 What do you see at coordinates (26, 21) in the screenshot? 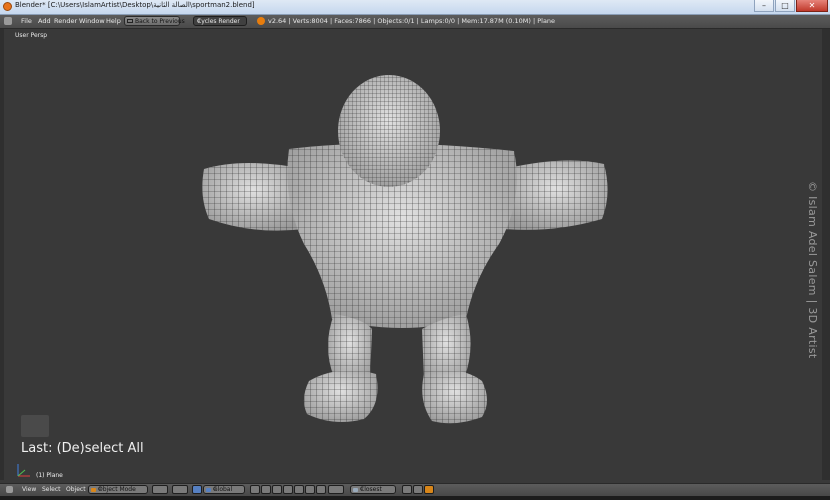
I see `menu-file: File` at bounding box center [26, 21].